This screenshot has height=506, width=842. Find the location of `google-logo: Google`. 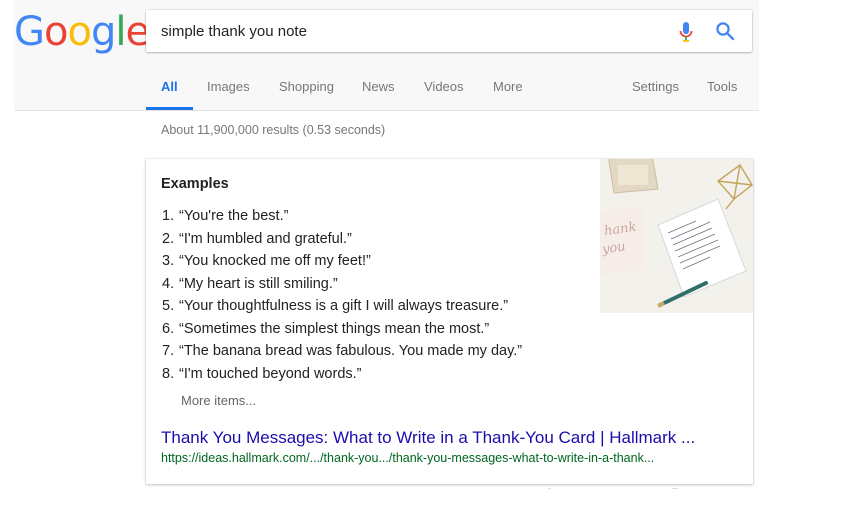

google-logo: Google is located at coordinates (82, 32).